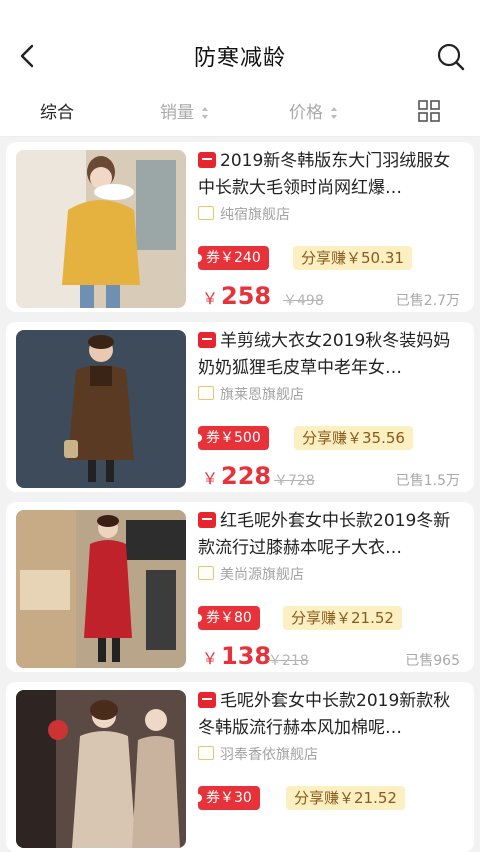  Describe the element at coordinates (451, 57) in the screenshot. I see `search-icon` at that location.